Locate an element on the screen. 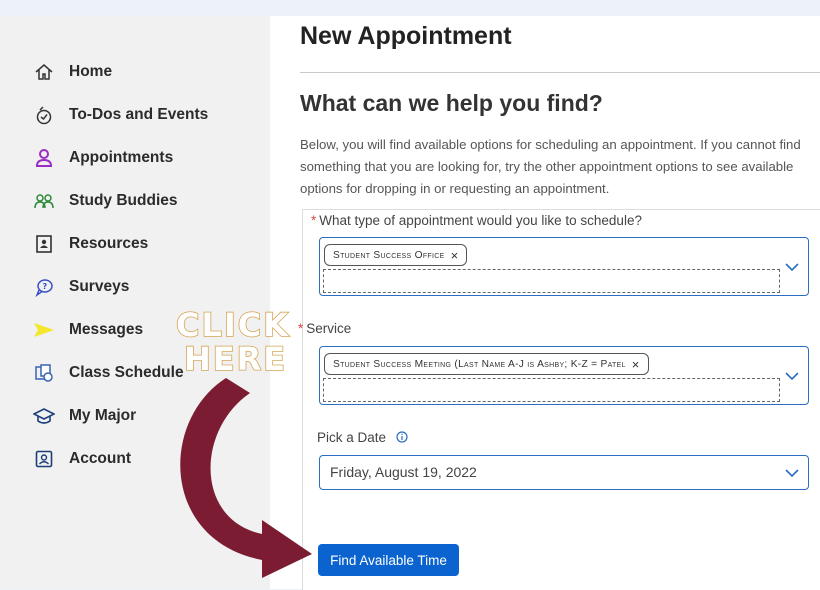 Image resolution: width=820 pixels, height=590 pixels. here-overlay-text: HERE is located at coordinates (235, 359).